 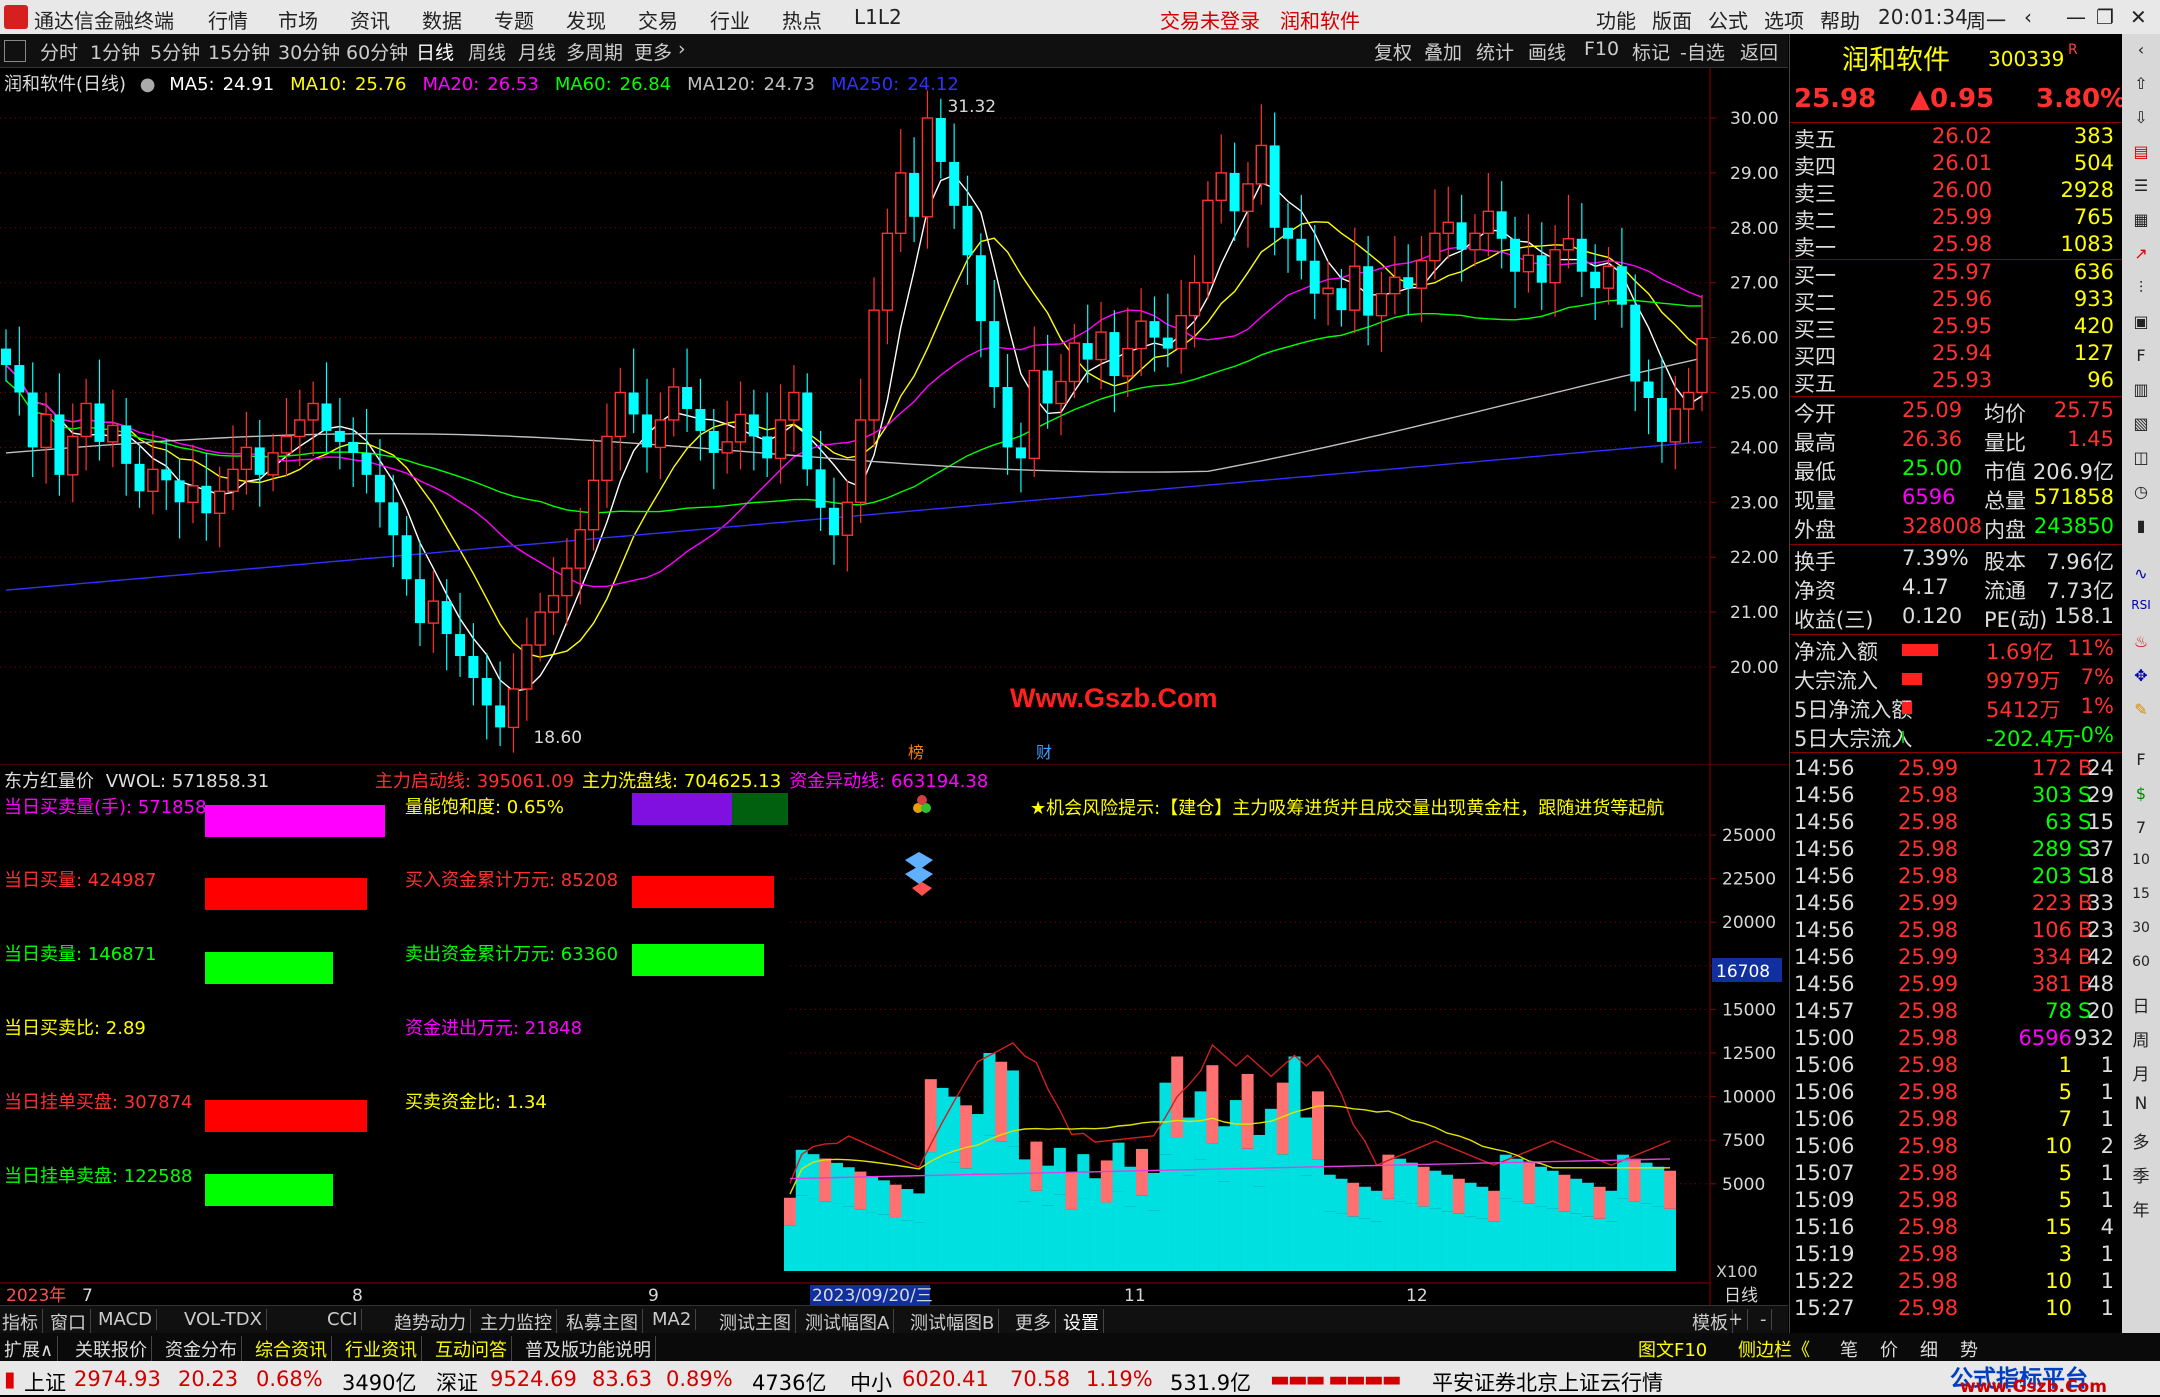 What do you see at coordinates (1929, 1349) in the screenshot?
I see `panel-tab: 细` at bounding box center [1929, 1349].